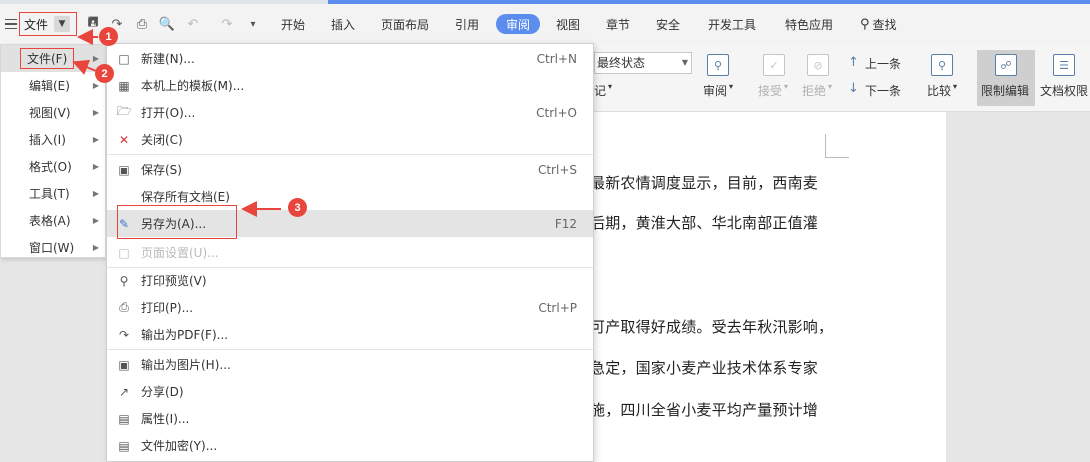 The width and height of the screenshot is (1090, 462). What do you see at coordinates (557, 169) in the screenshot?
I see `menu-item-shortcut: Ctrl+S` at bounding box center [557, 169].